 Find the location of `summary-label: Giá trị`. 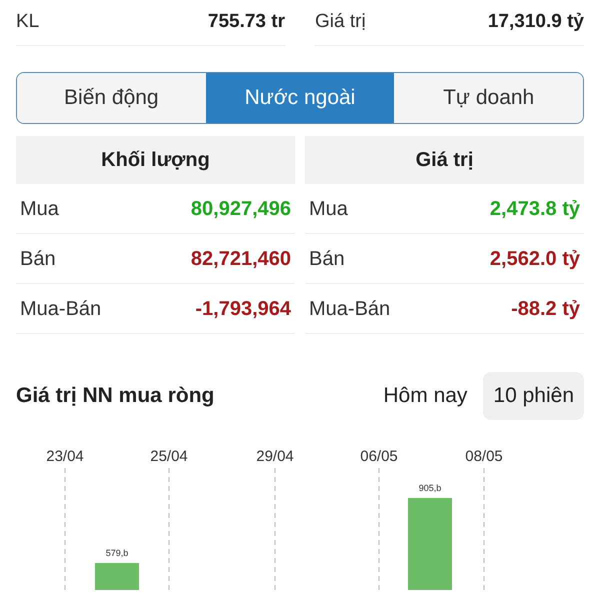

summary-label: Giá trị is located at coordinates (340, 22).